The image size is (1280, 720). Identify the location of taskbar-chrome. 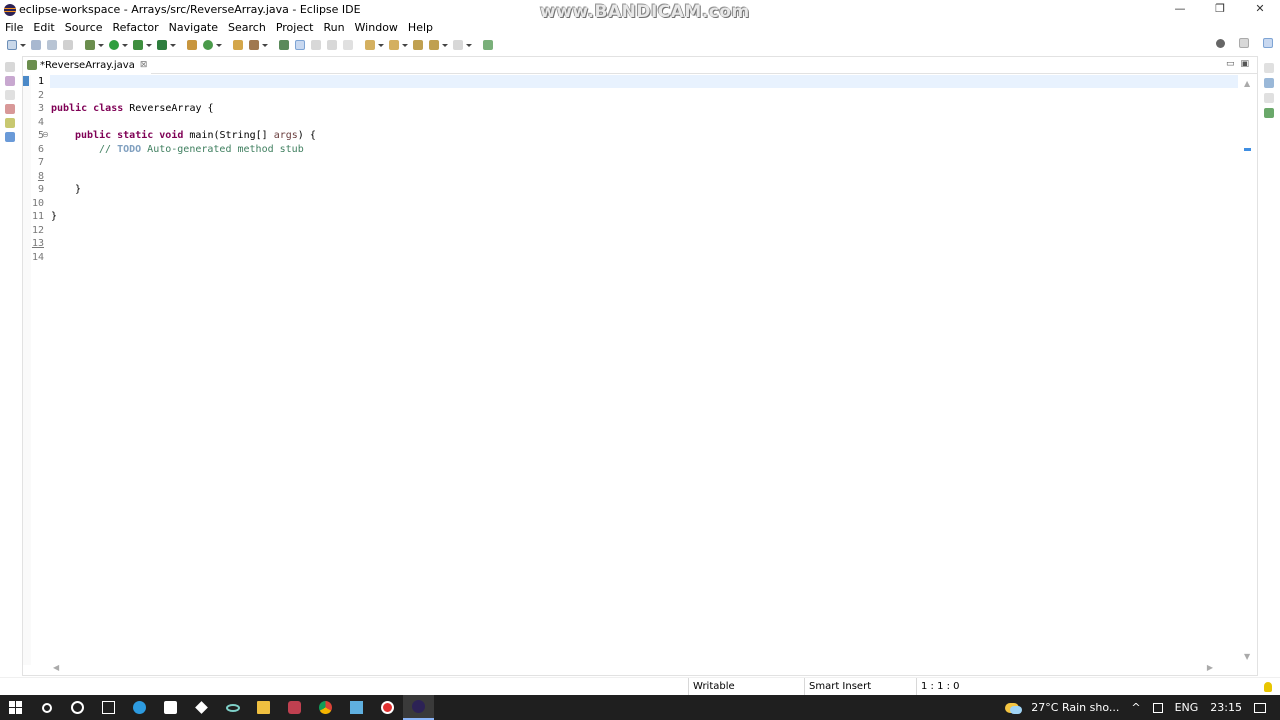
(325, 707).